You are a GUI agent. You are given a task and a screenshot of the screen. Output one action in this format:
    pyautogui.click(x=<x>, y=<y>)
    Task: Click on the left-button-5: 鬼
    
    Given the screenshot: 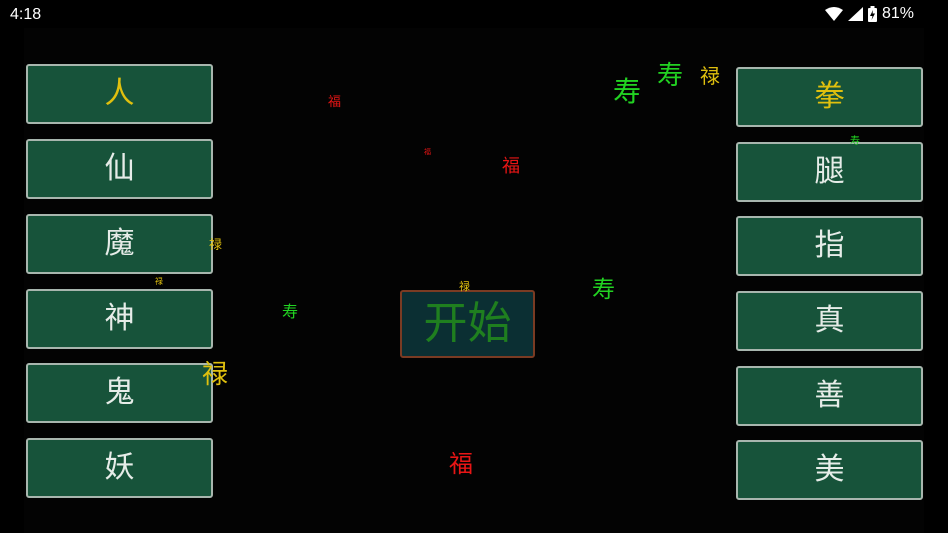 What is the action you would take?
    pyautogui.click(x=119, y=393)
    